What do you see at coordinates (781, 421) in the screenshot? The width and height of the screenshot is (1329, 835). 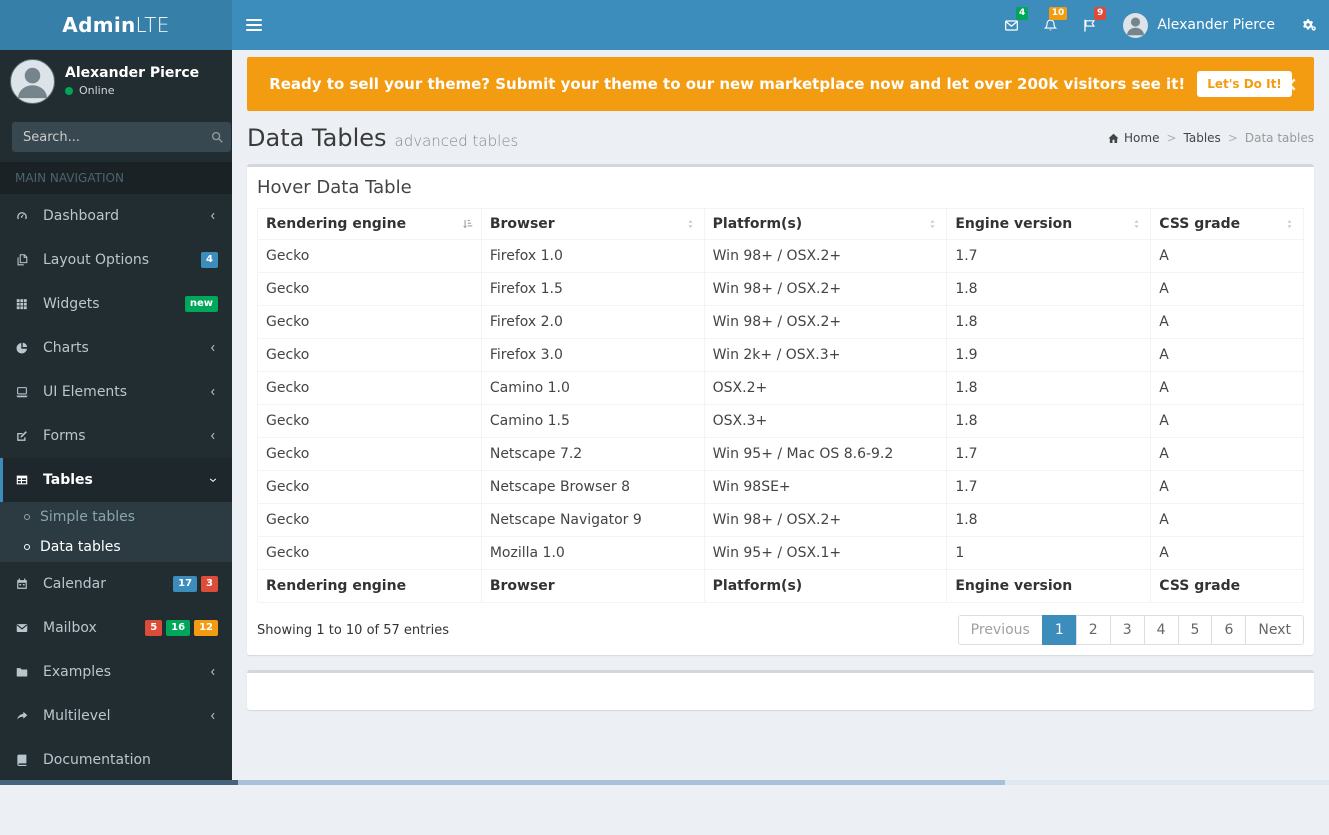 I see `table-row: GeckoCamino 1.5OSX.3+1.8A` at bounding box center [781, 421].